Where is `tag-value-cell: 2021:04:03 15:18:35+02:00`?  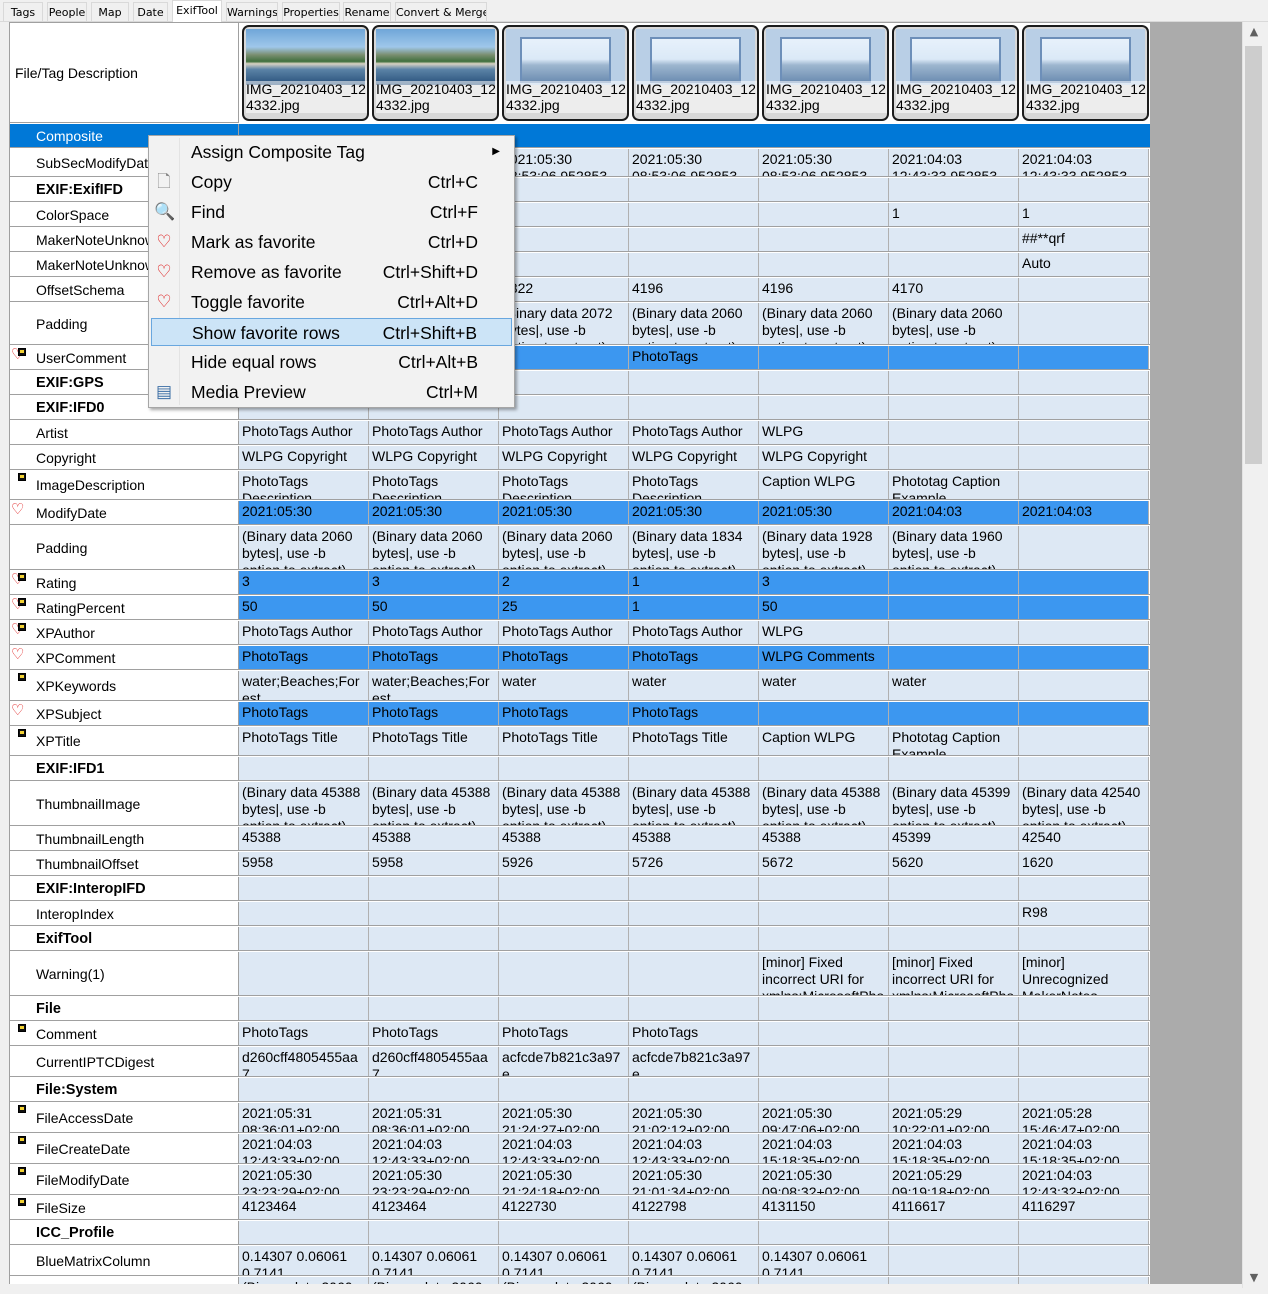
tag-value-cell: 2021:04:03 15:18:35+02:00 is located at coordinates (954, 1148).